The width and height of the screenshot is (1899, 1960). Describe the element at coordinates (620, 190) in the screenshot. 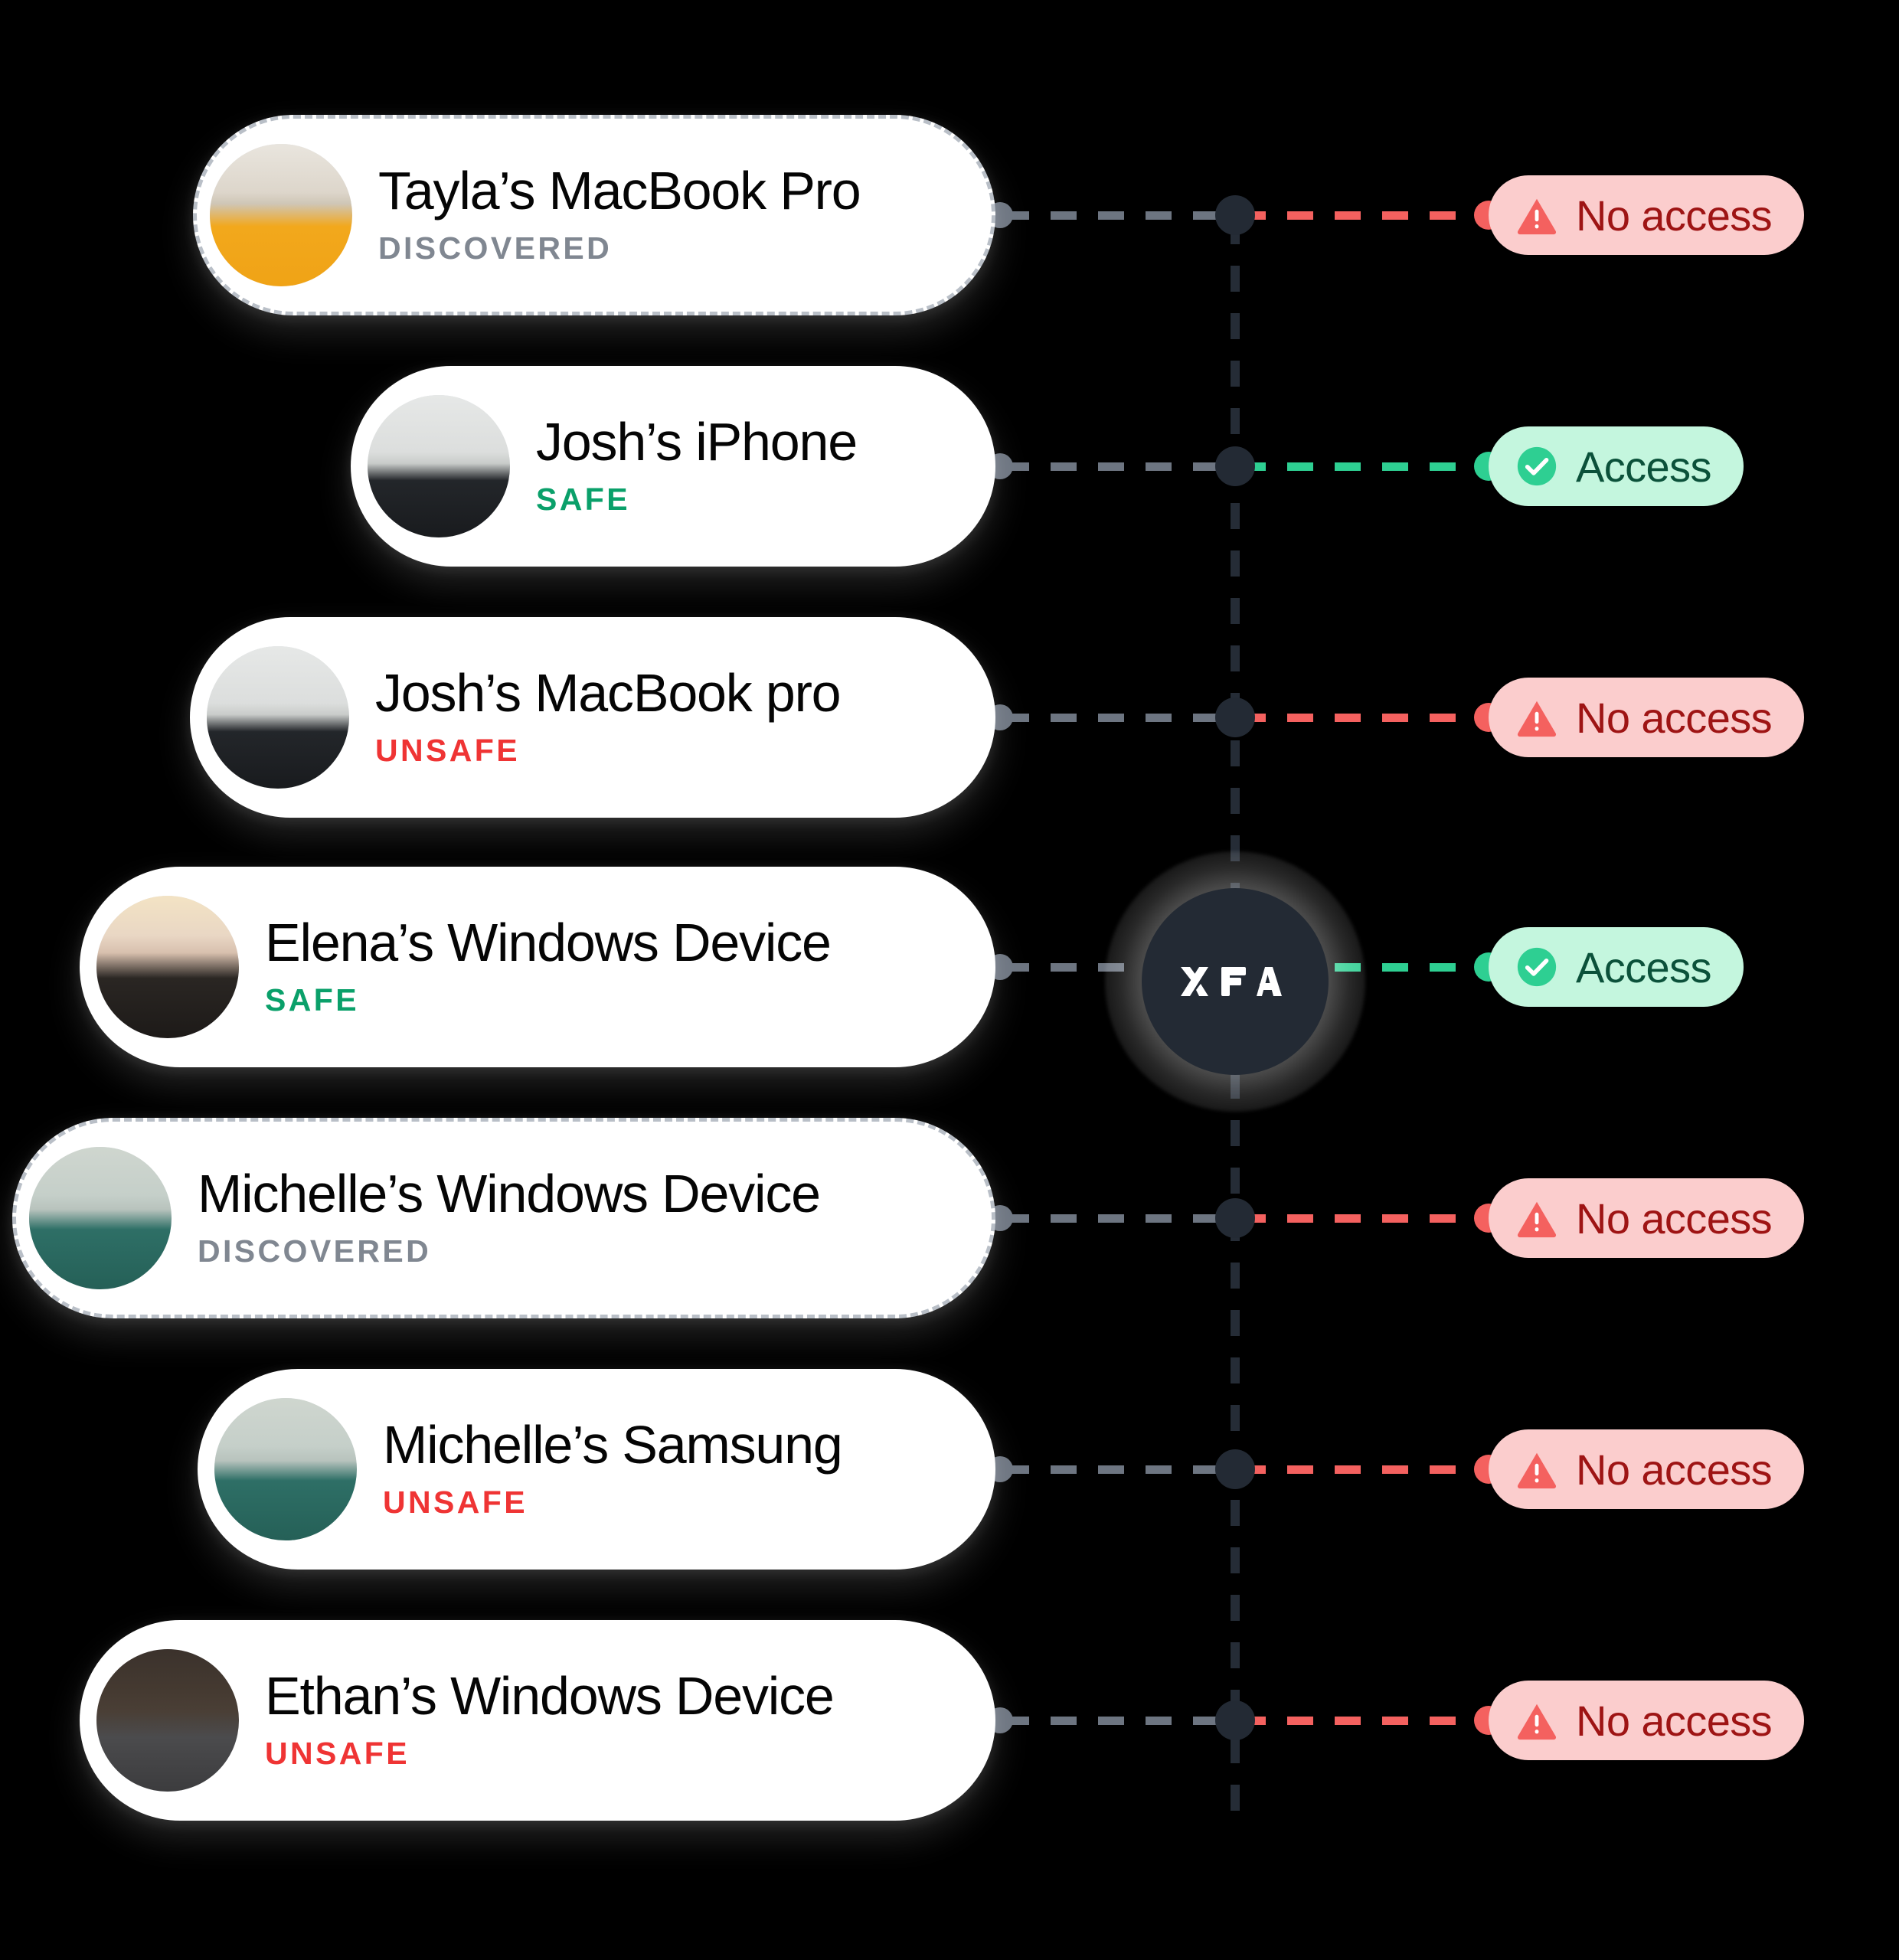

I see `device-name: Tayla’s MacBook Pro` at that location.